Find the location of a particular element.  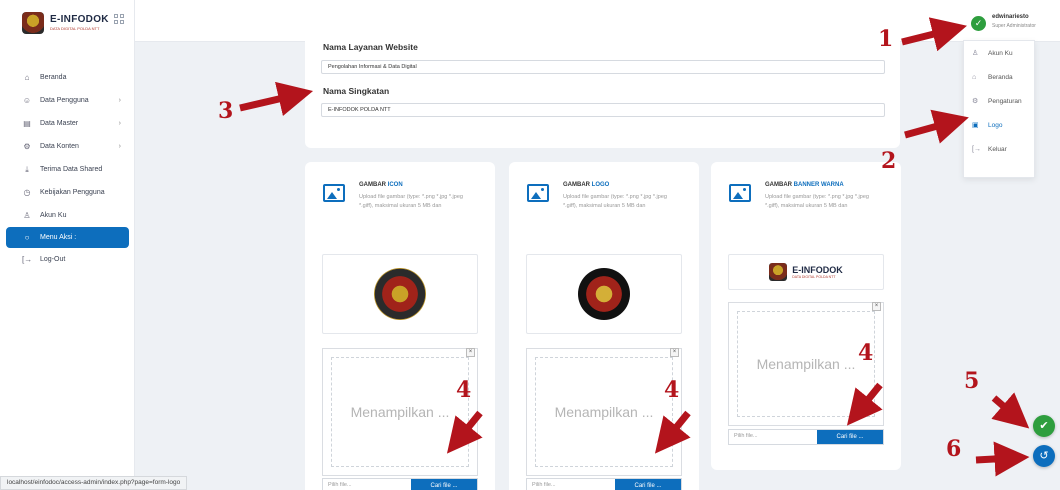

undo-icon: ↺ is located at coordinates (1044, 456).